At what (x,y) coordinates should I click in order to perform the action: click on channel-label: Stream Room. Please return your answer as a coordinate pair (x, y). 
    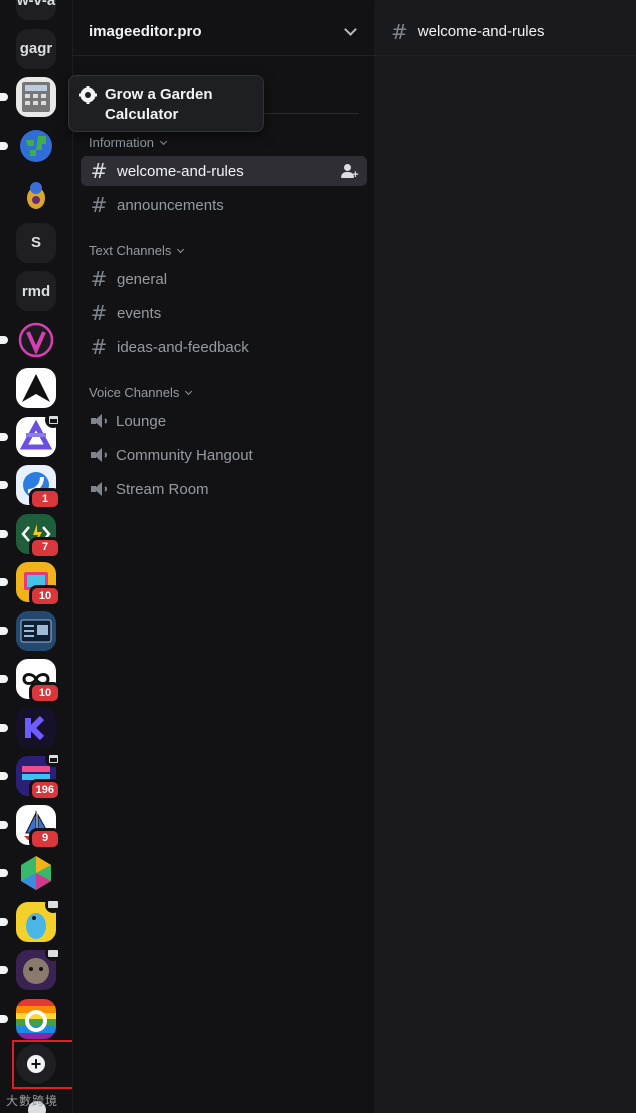
    Looking at the image, I should click on (162, 489).